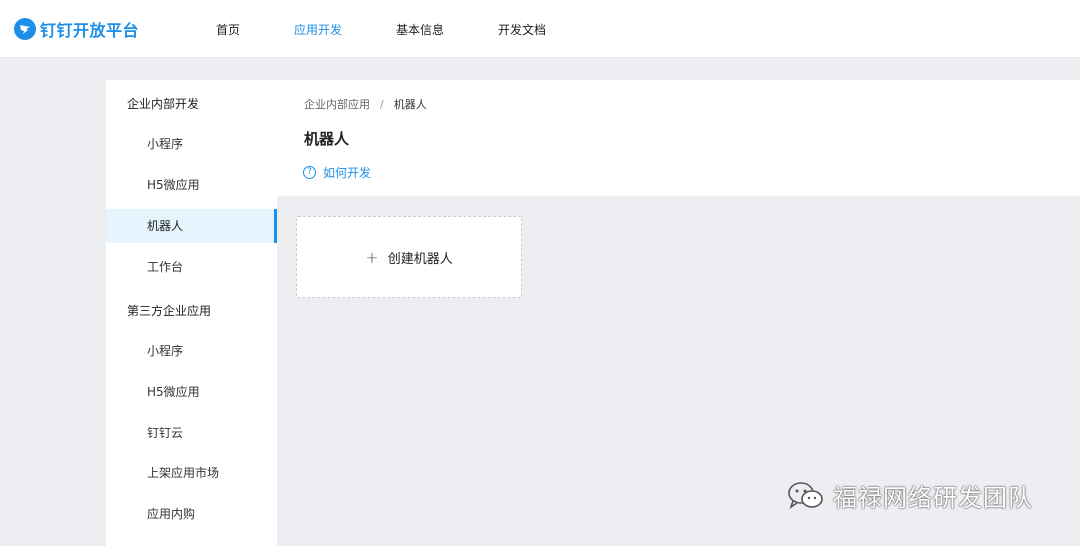 This screenshot has width=1080, height=546. What do you see at coordinates (410, 104) in the screenshot?
I see `breadcrumb-current: 机器人` at bounding box center [410, 104].